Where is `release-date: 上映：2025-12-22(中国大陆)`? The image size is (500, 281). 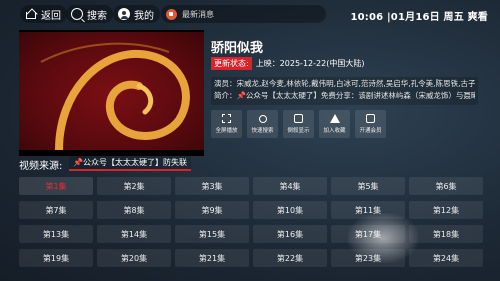 release-date: 上映：2025-12-22(中国大陆) is located at coordinates (310, 63).